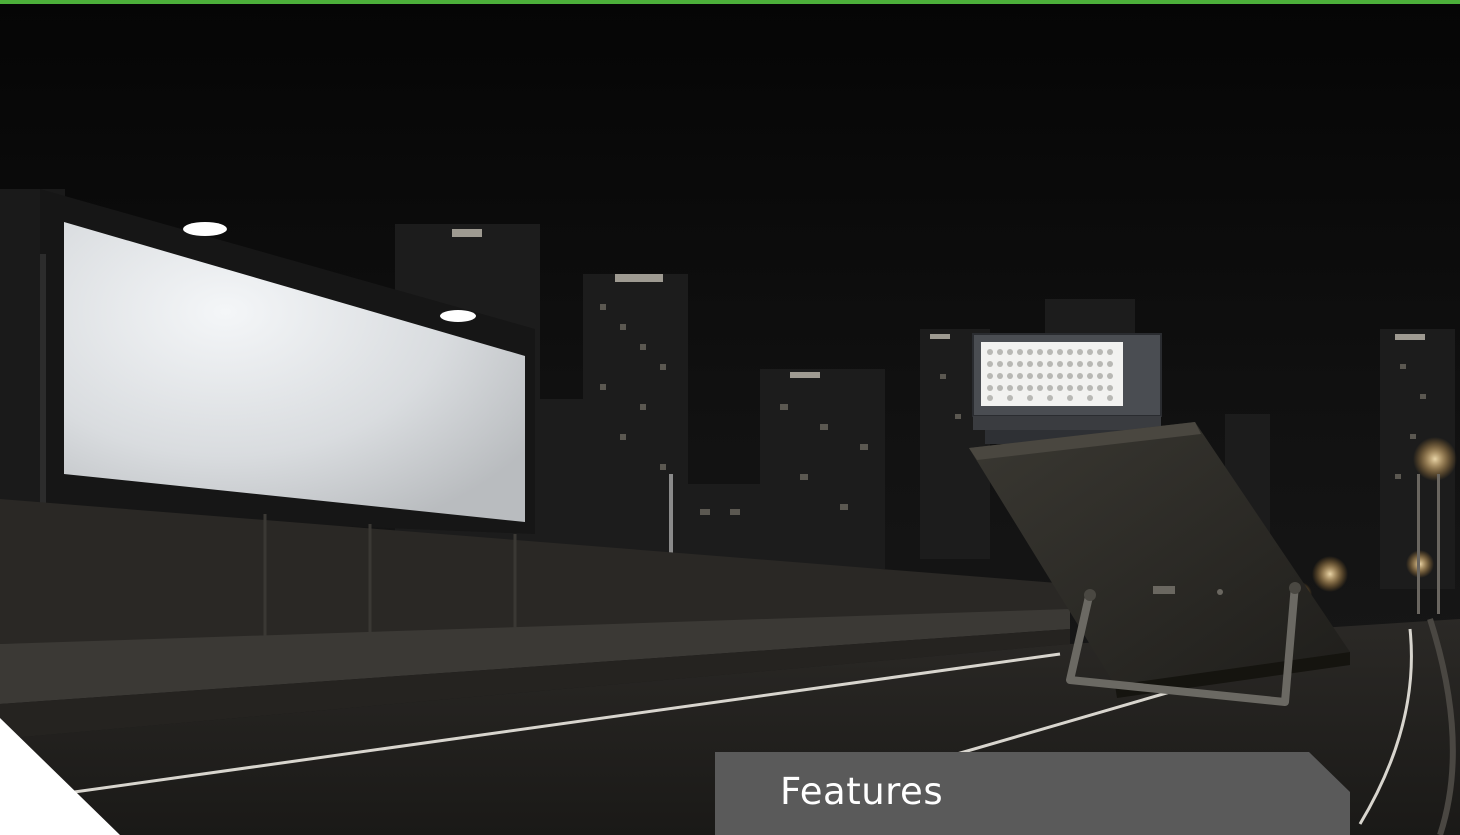 The width and height of the screenshot is (1460, 835). What do you see at coordinates (1159, 519) in the screenshot?
I see `led-flood-light-icon` at bounding box center [1159, 519].